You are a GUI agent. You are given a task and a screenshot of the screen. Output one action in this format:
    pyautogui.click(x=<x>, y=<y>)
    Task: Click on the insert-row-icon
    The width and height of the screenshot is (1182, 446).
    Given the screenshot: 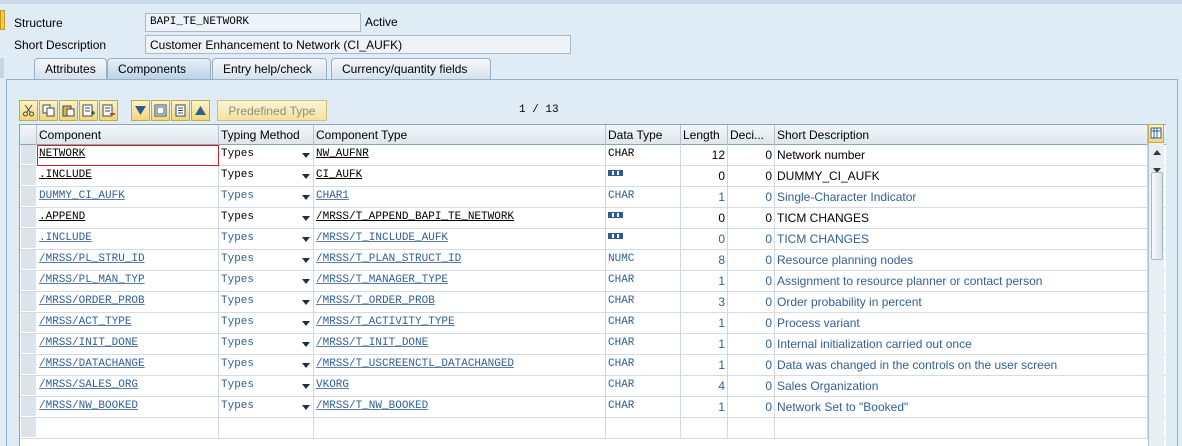 What is the action you would take?
    pyautogui.click(x=88, y=110)
    